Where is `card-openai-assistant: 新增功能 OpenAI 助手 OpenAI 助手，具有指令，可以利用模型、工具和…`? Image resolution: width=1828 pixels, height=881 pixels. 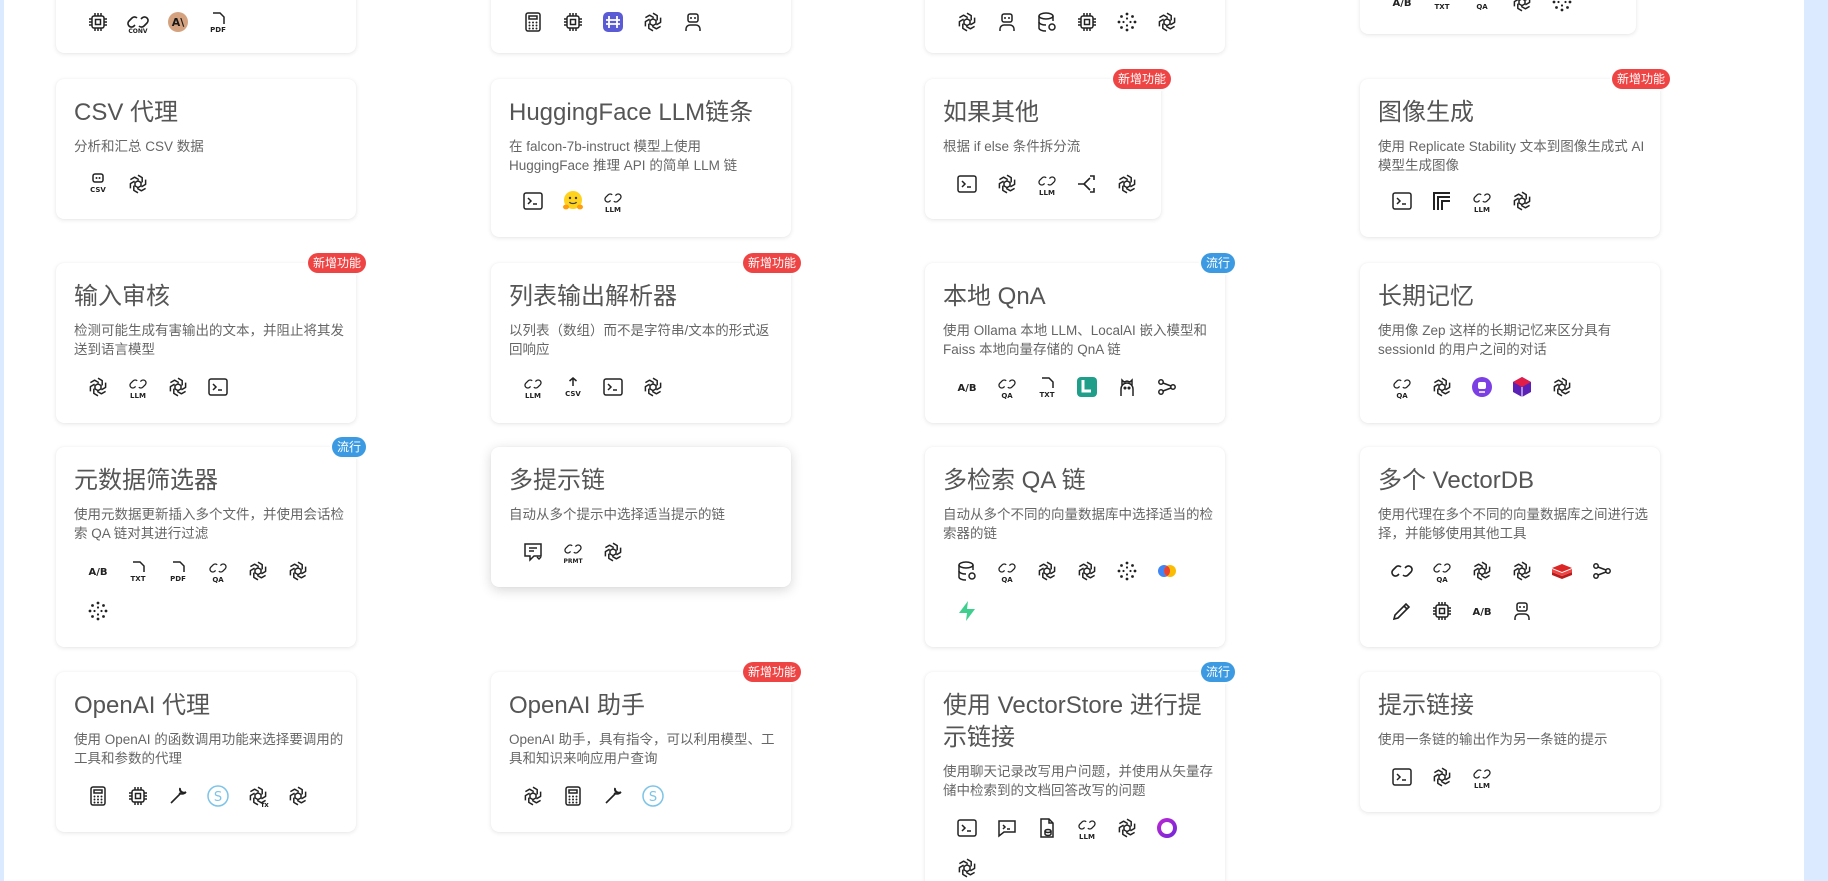
card-openai-assistant: 新增功能 OpenAI 助手 OpenAI 助手，具有指令，可以利用模型、工具和… is located at coordinates (646, 747).